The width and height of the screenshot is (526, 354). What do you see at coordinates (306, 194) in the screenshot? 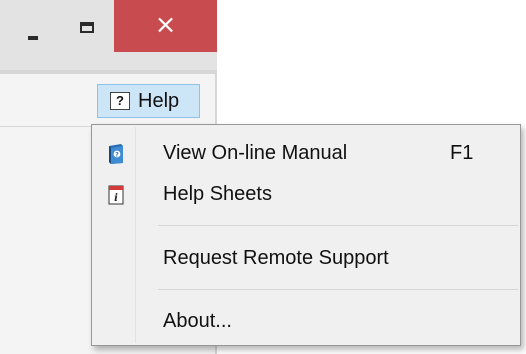
I see `menu-item-help-sheets: i Help Sheets` at bounding box center [306, 194].